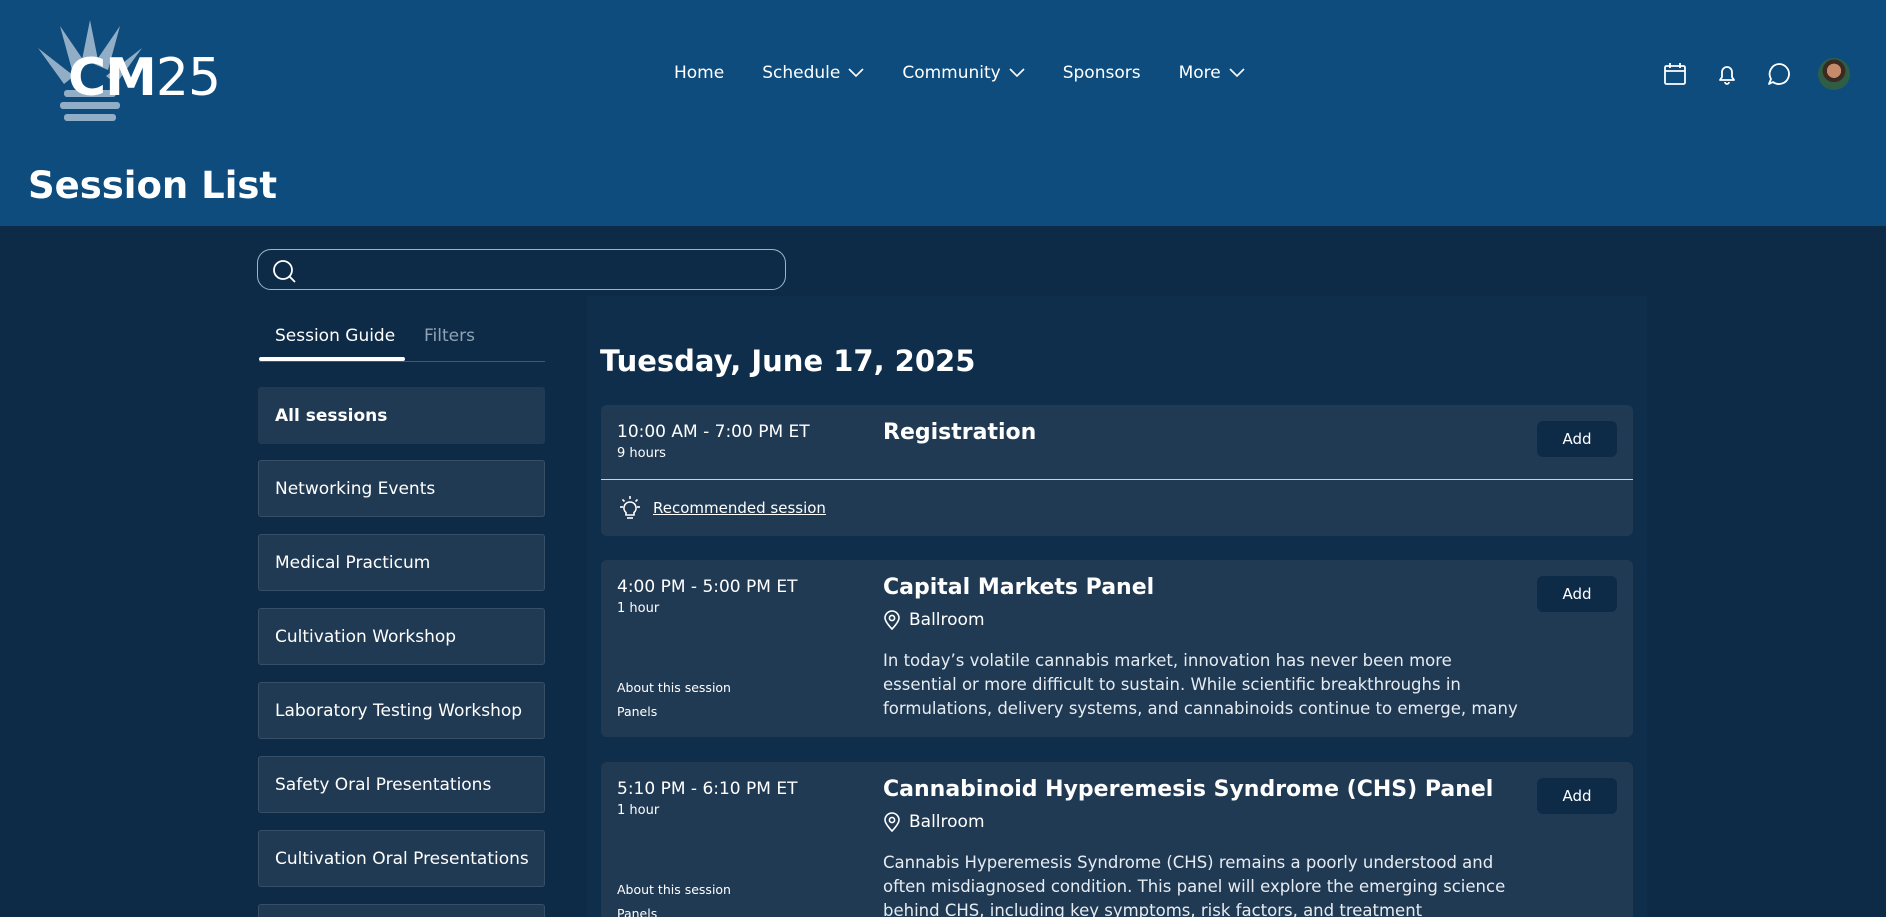 The height and width of the screenshot is (917, 1886). I want to click on main-nav: Home Schedule Community Sponsors More, so click(978, 73).